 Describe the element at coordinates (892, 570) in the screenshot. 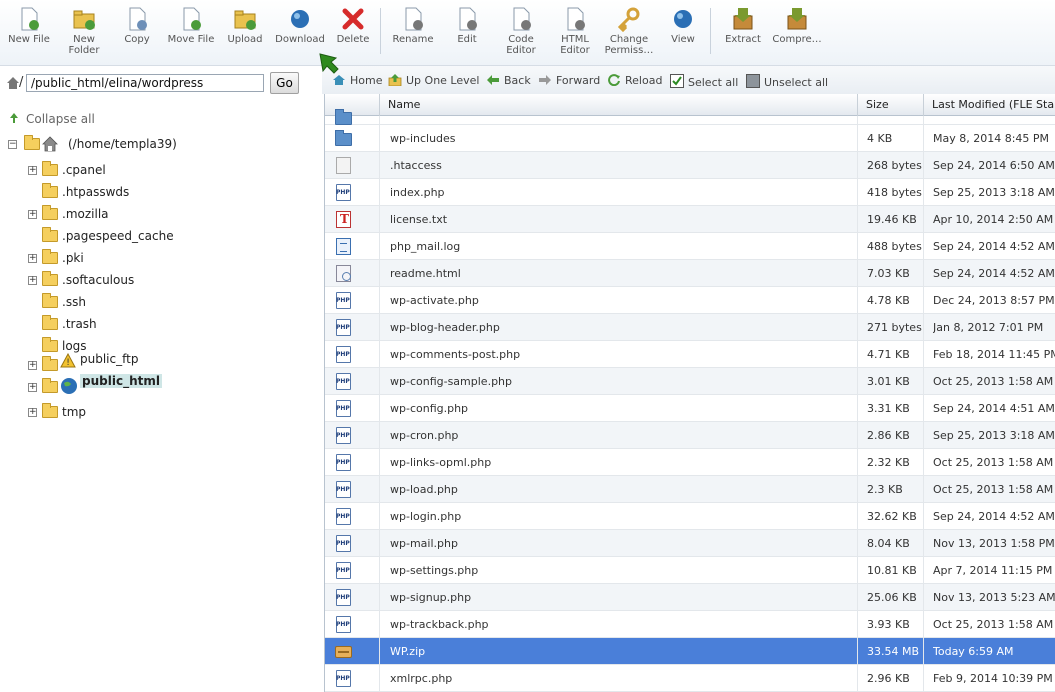

I see `file-size: 10.81 KB` at that location.